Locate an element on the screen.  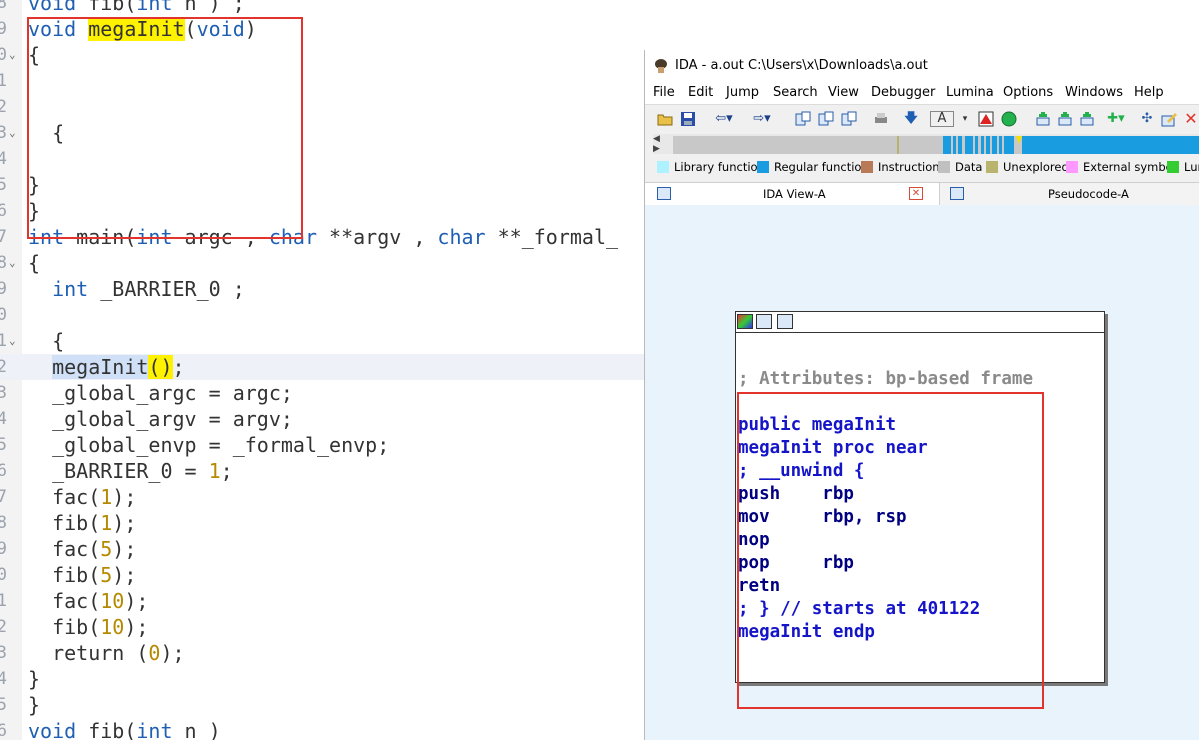
code-line: 5 _global_envp = _formal_envp; is located at coordinates (322, 445).